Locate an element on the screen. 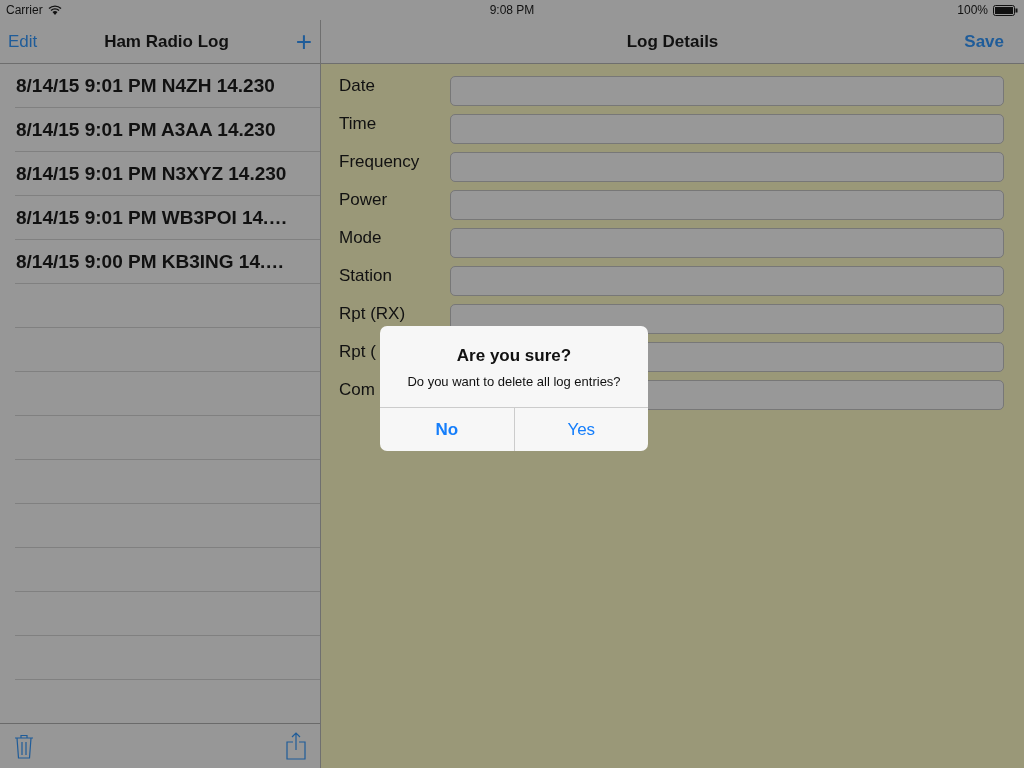 This screenshot has height=768, width=1024. field-label: Mode is located at coordinates (360, 237).